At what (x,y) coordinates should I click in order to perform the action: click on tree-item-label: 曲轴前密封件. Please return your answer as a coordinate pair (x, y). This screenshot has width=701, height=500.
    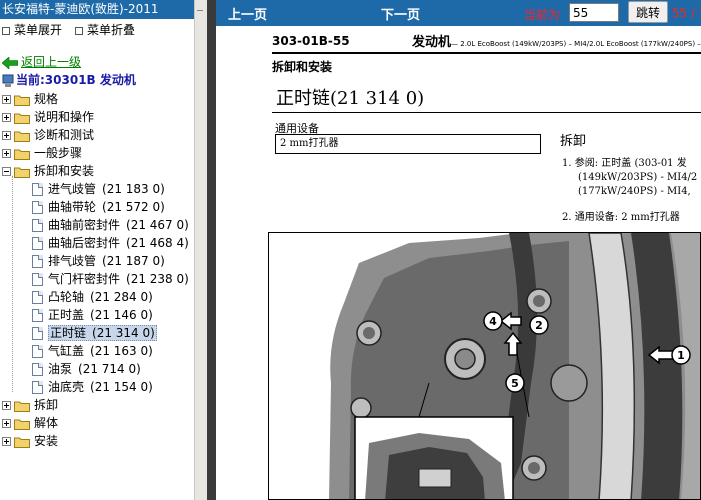
    Looking at the image, I should click on (84, 225).